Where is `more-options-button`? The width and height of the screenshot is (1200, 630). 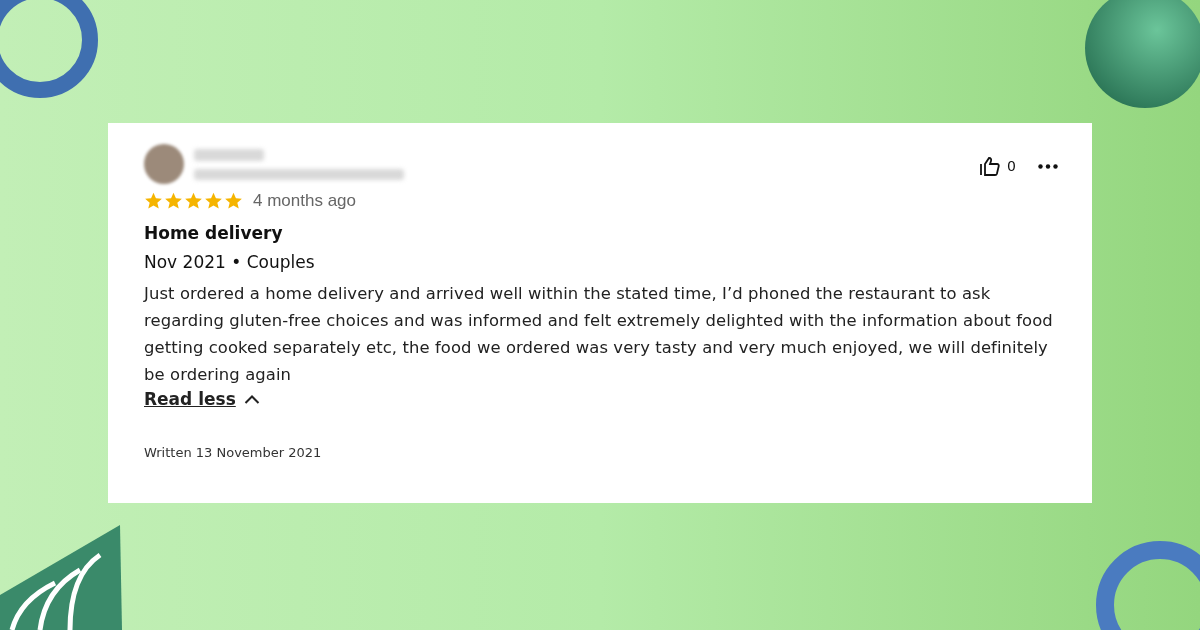 more-options-button is located at coordinates (1048, 166).